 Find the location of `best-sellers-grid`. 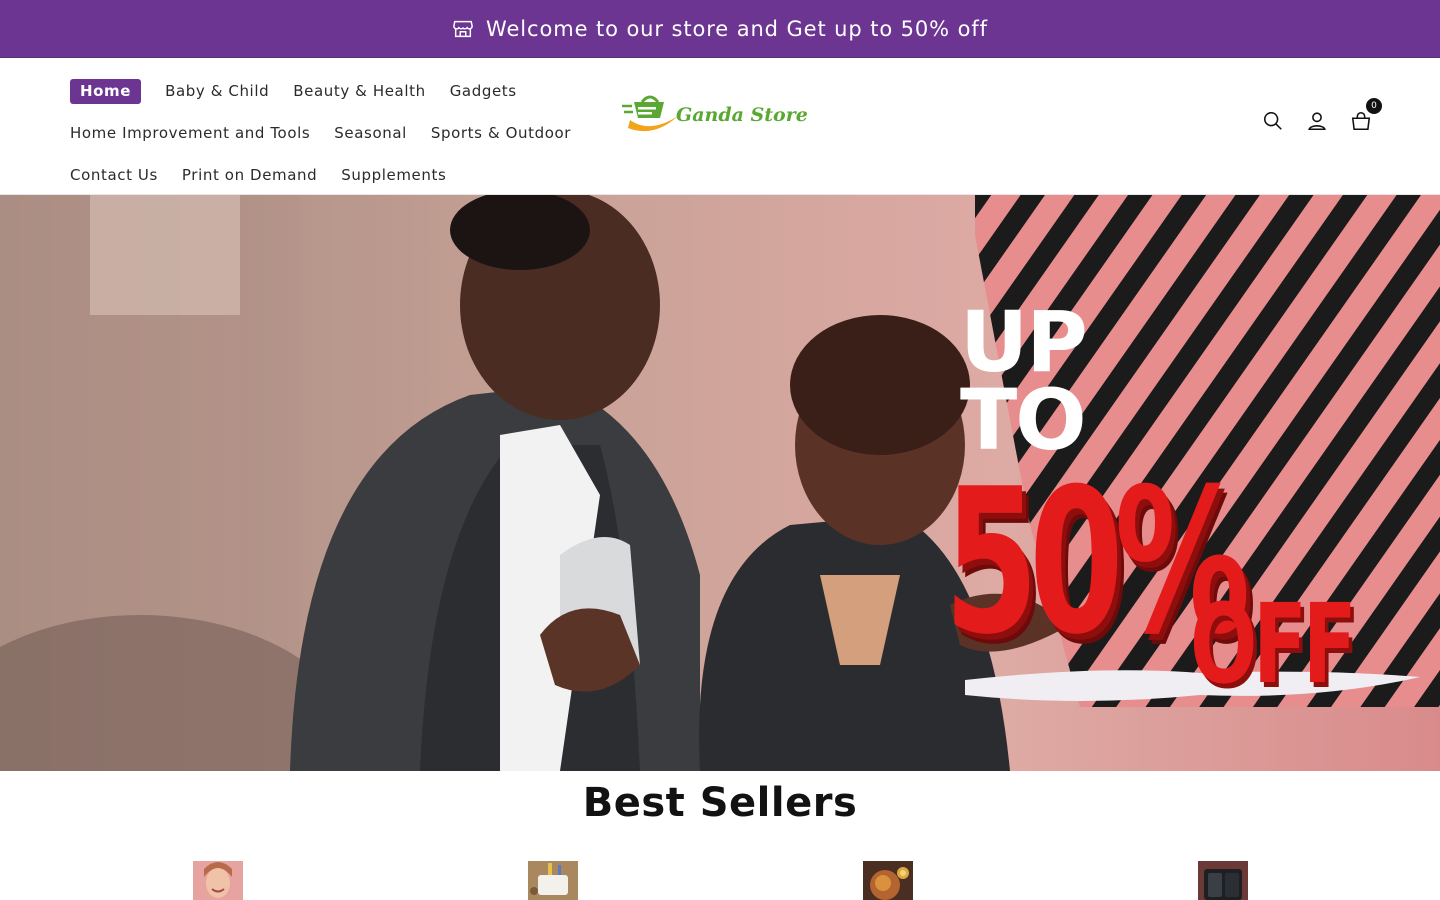

best-sellers-grid is located at coordinates (720, 880).